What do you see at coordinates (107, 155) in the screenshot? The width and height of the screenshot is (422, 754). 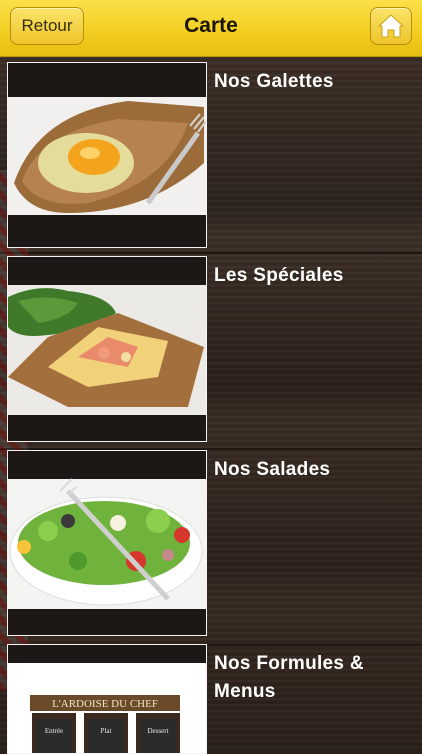 I see `galette-photo` at bounding box center [107, 155].